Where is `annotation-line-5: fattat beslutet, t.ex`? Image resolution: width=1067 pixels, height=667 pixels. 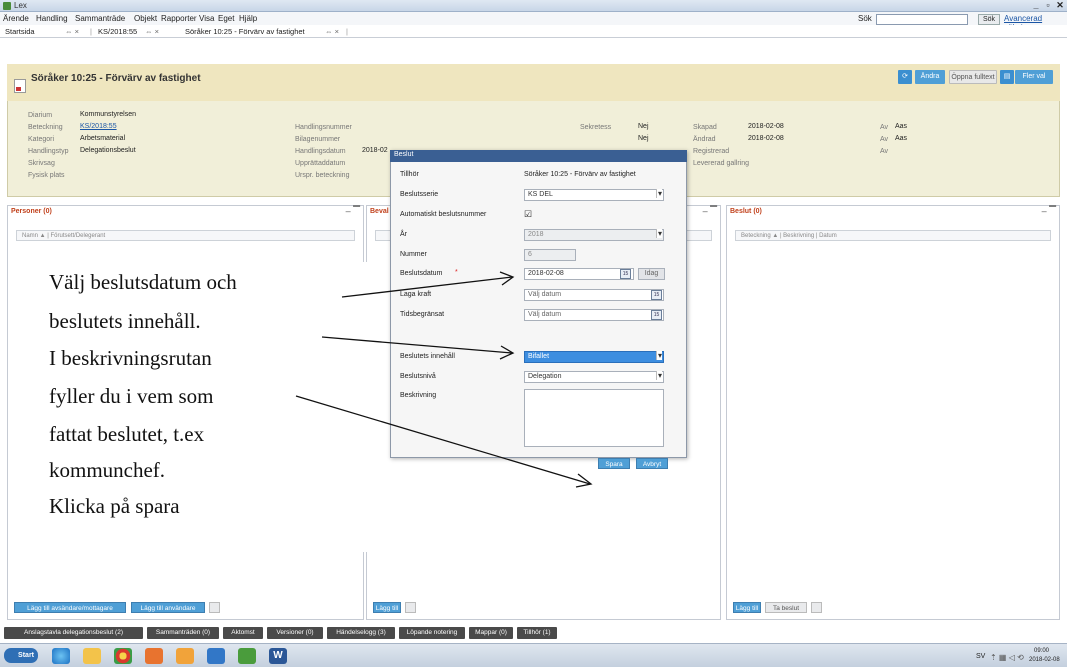 annotation-line-5: fattat beslutet, t.ex is located at coordinates (127, 434).